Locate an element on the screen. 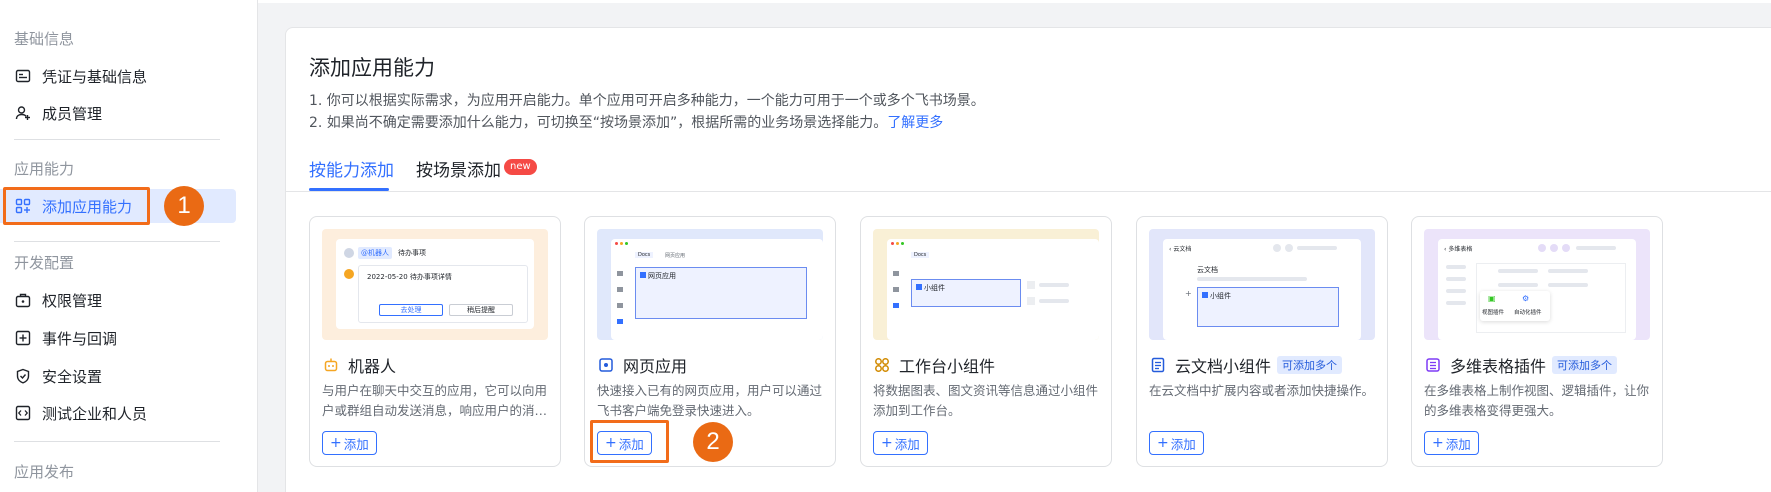 The image size is (1771, 492). sidebar-item-label: 权限管理 is located at coordinates (72, 300).